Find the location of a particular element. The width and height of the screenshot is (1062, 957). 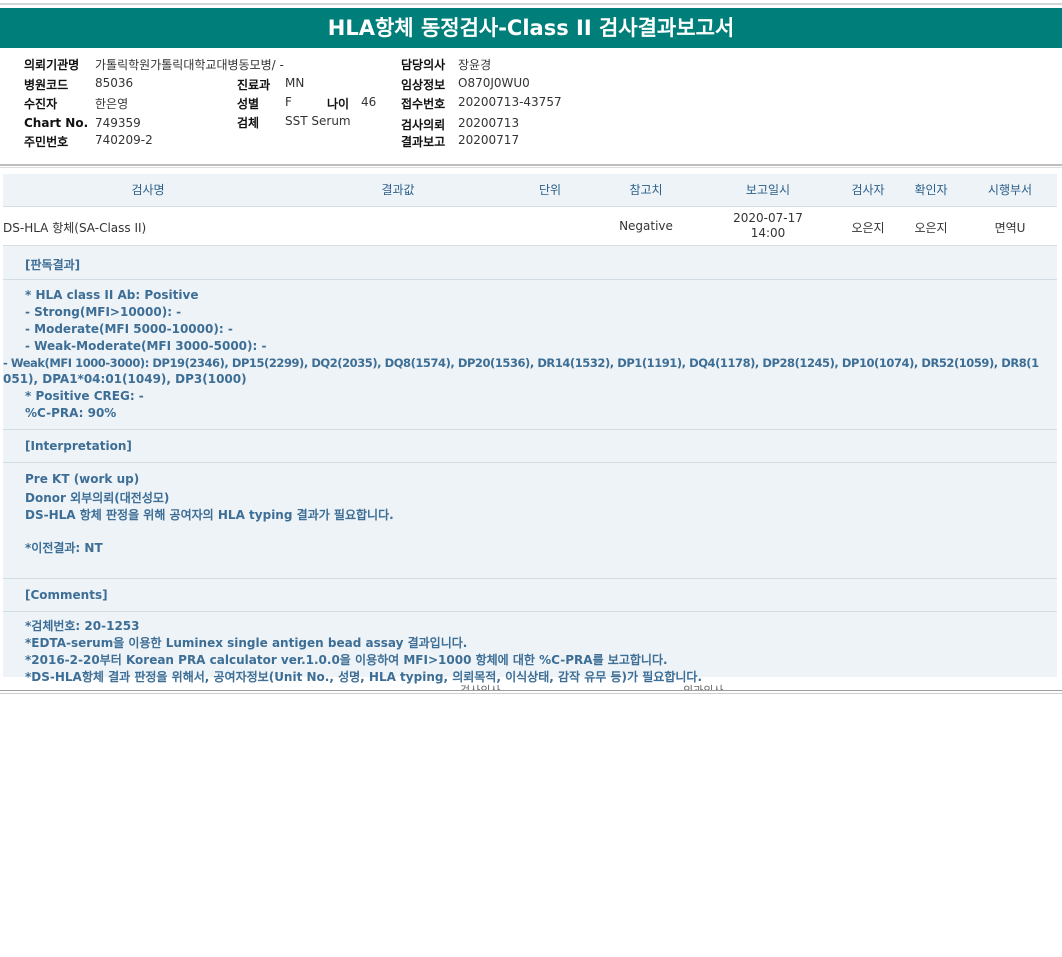

receipt-value: 20200713-43757 is located at coordinates (510, 102).